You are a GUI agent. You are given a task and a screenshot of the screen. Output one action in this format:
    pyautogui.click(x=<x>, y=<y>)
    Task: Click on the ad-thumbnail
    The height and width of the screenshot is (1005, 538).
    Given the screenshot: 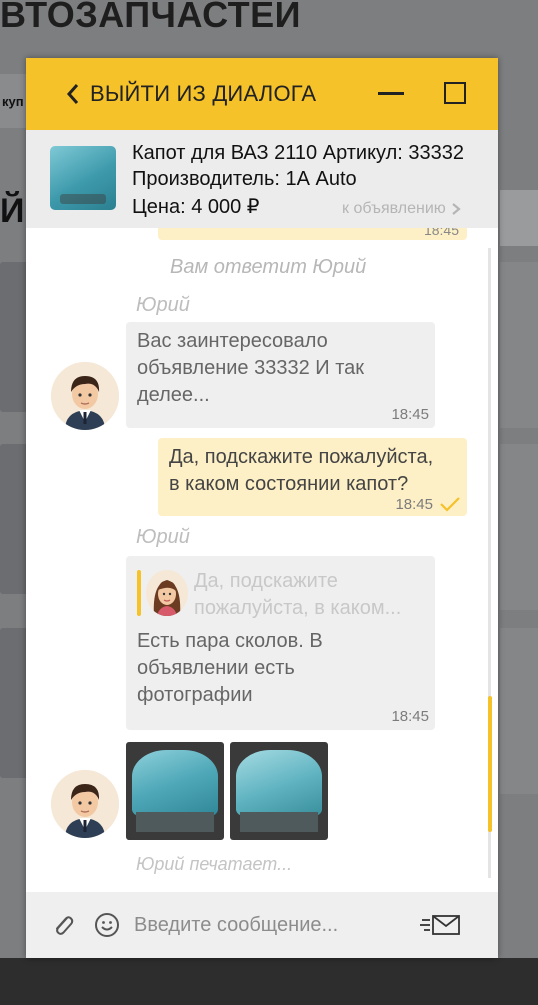 What is the action you would take?
    pyautogui.click(x=83, y=178)
    